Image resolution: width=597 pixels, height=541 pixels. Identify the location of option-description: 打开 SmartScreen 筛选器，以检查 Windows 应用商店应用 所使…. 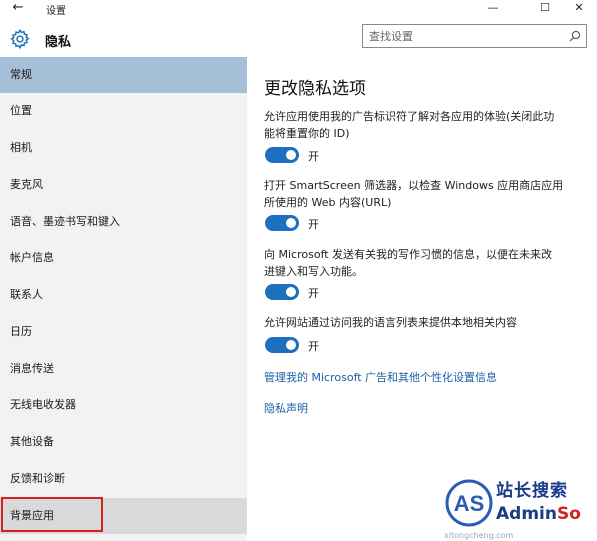
(424, 194).